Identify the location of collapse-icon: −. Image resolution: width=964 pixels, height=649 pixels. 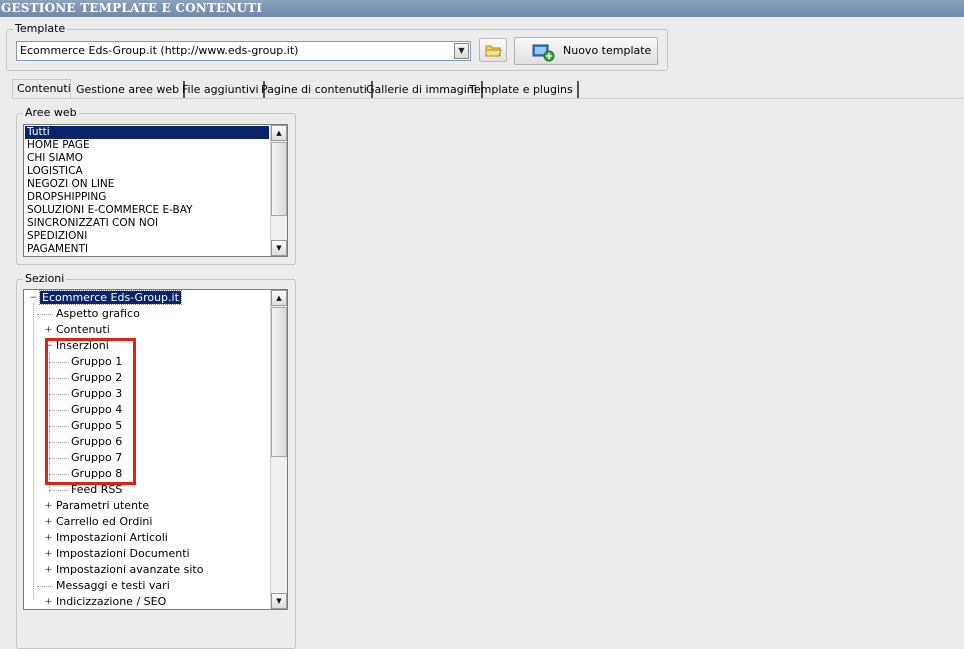
(33, 298).